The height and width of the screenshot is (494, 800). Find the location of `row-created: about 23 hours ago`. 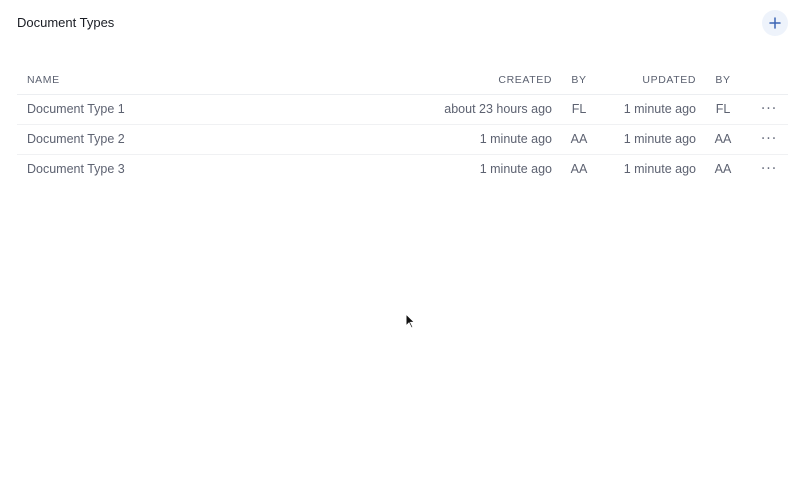

row-created: about 23 hours ago is located at coordinates (482, 109).